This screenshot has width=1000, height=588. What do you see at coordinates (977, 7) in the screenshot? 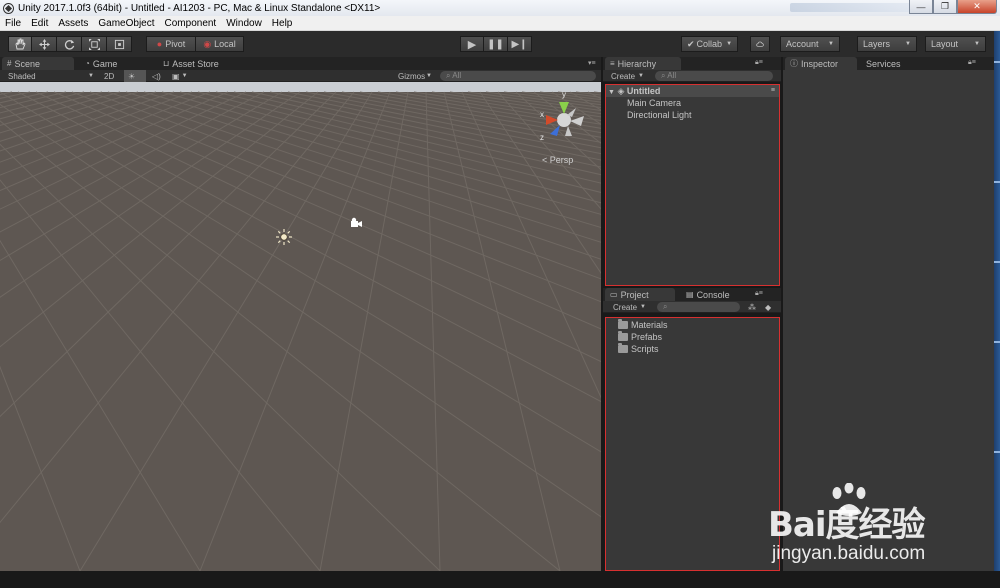
I see `close-button: ✕` at bounding box center [977, 7].